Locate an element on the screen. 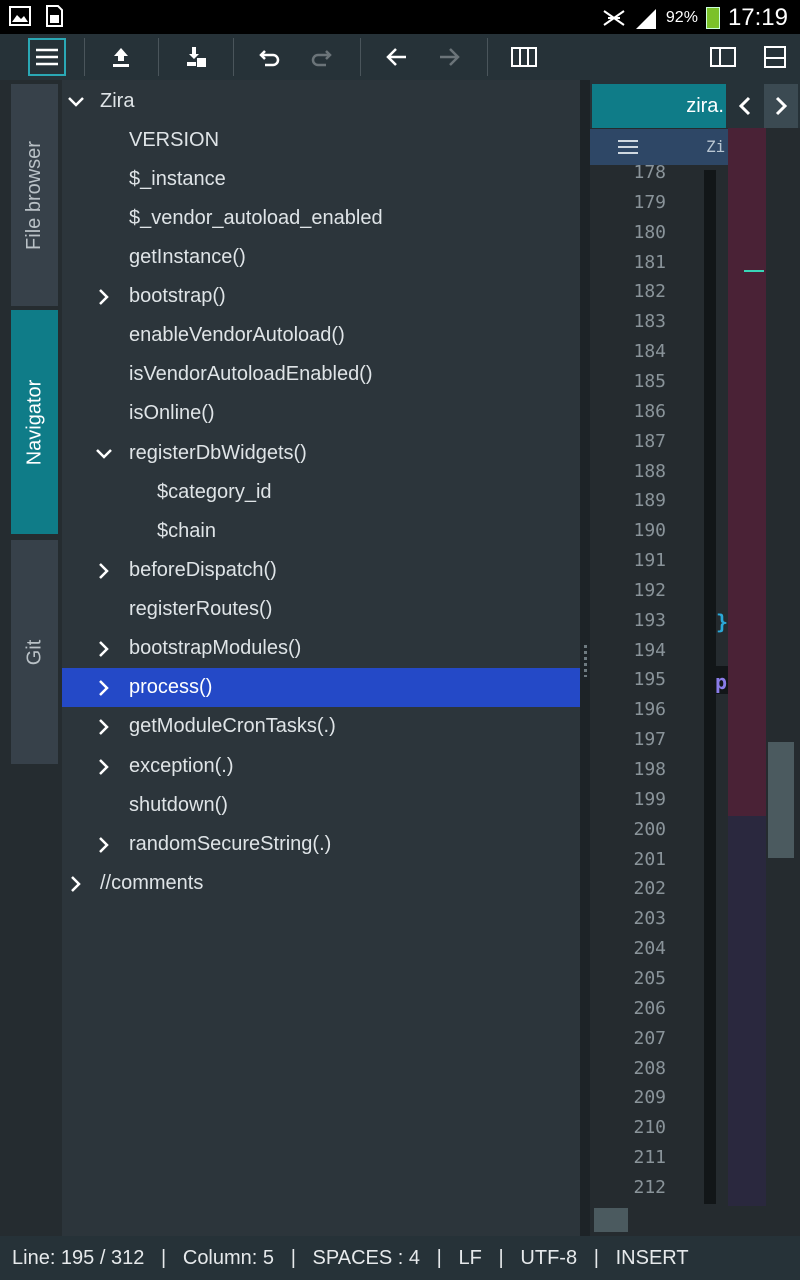  vertical-scrollbar is located at coordinates (783, 667).